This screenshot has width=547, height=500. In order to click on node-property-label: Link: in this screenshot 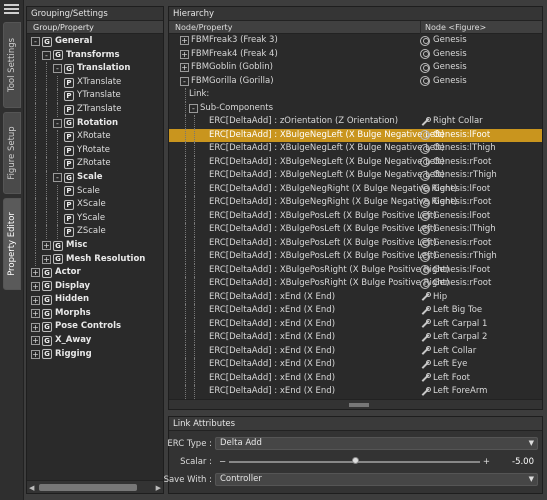, I will do `click(199, 94)`.